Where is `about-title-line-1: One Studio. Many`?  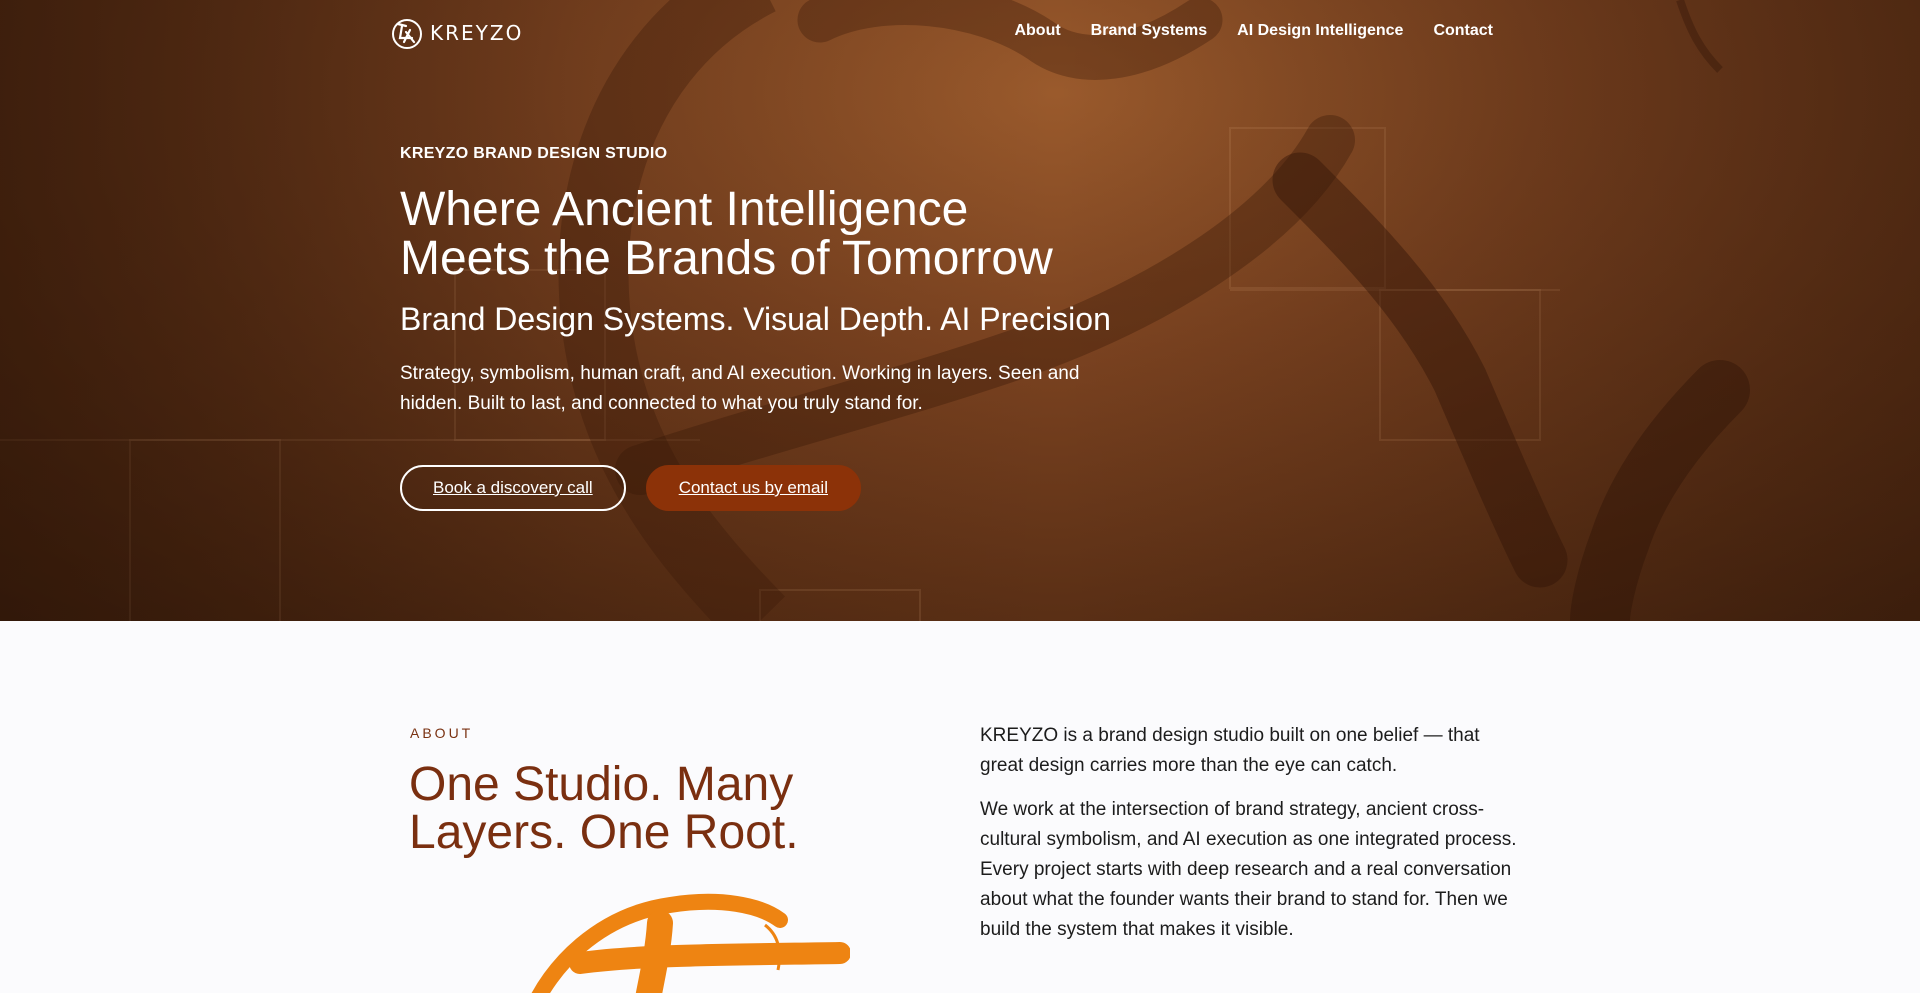
about-title-line-1: One Studio. Many is located at coordinates (601, 784).